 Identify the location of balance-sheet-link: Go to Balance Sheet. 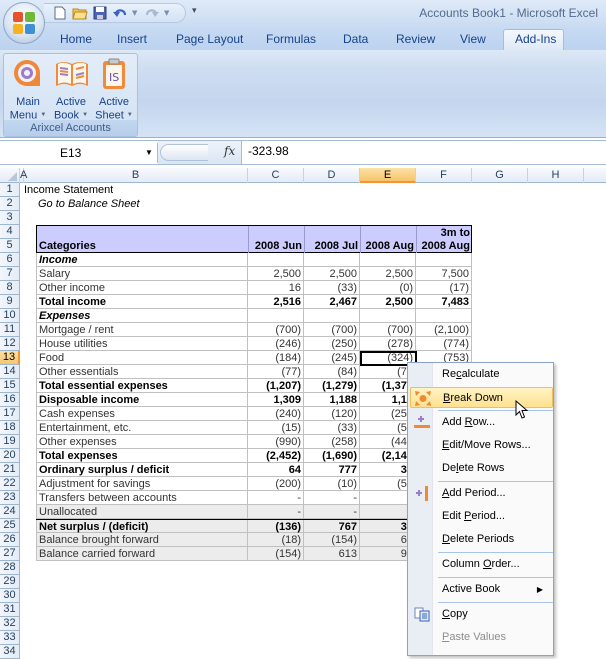
(89, 204).